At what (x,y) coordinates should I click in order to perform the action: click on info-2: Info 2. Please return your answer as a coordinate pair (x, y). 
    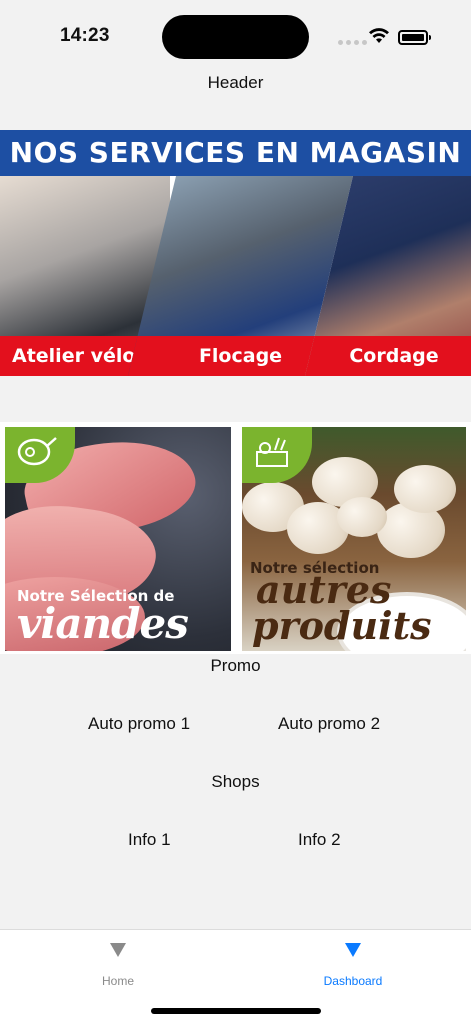
    Looking at the image, I should click on (319, 840).